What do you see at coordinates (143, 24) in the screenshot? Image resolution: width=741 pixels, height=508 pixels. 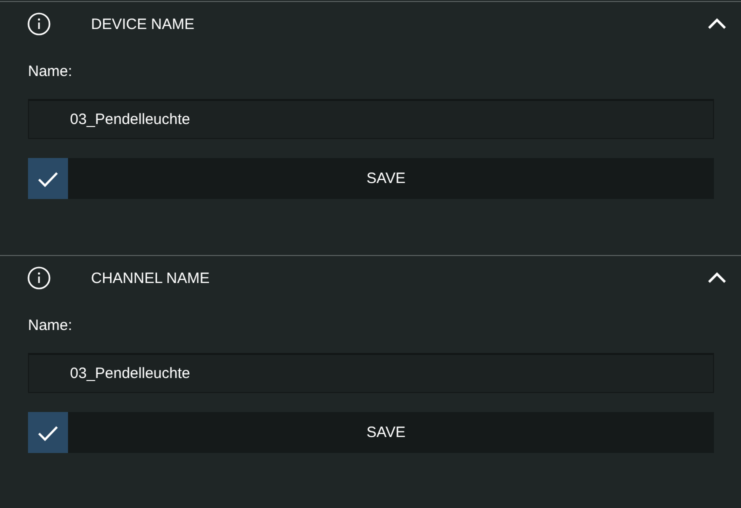 I see `section-title: DEVICE NAME` at bounding box center [143, 24].